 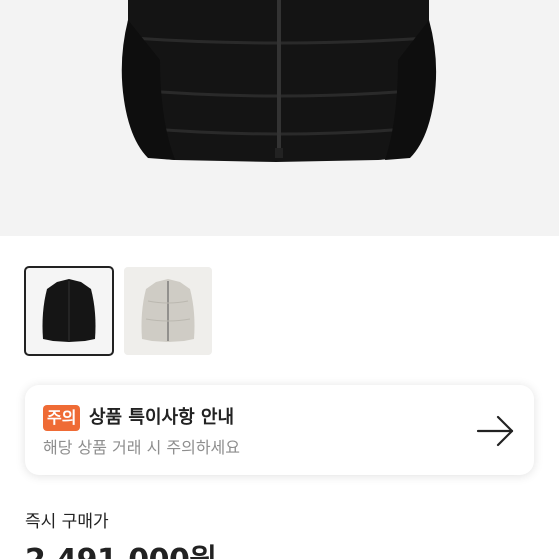 What do you see at coordinates (67, 522) in the screenshot?
I see `instant-buy-price-label: 즉시 구매가` at bounding box center [67, 522].